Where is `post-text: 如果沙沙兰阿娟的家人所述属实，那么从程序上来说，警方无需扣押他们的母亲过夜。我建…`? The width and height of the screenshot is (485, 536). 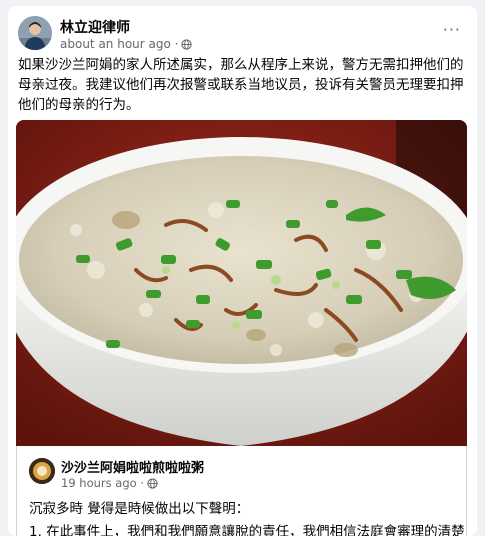
post-text: 如果沙沙兰阿娟的家人所述属实，那么从程序上来说，警方无需扣押他们的母亲过夜。我建… is located at coordinates (241, 85).